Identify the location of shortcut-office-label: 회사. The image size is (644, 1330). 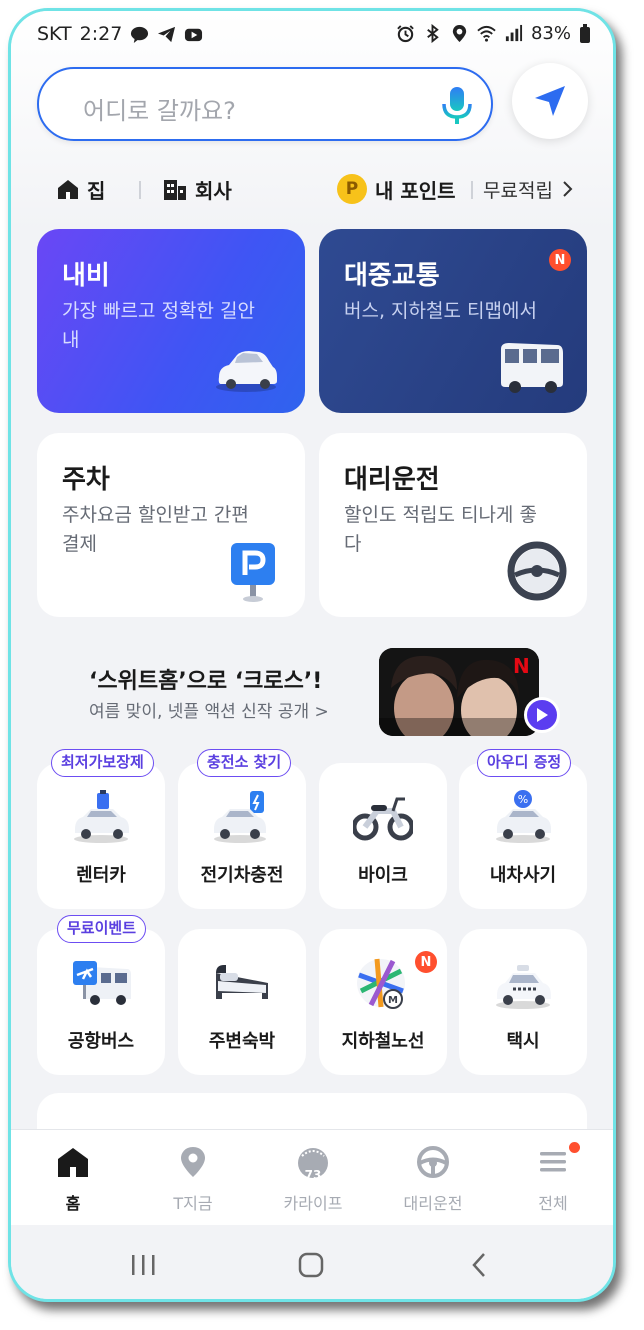
(213, 190).